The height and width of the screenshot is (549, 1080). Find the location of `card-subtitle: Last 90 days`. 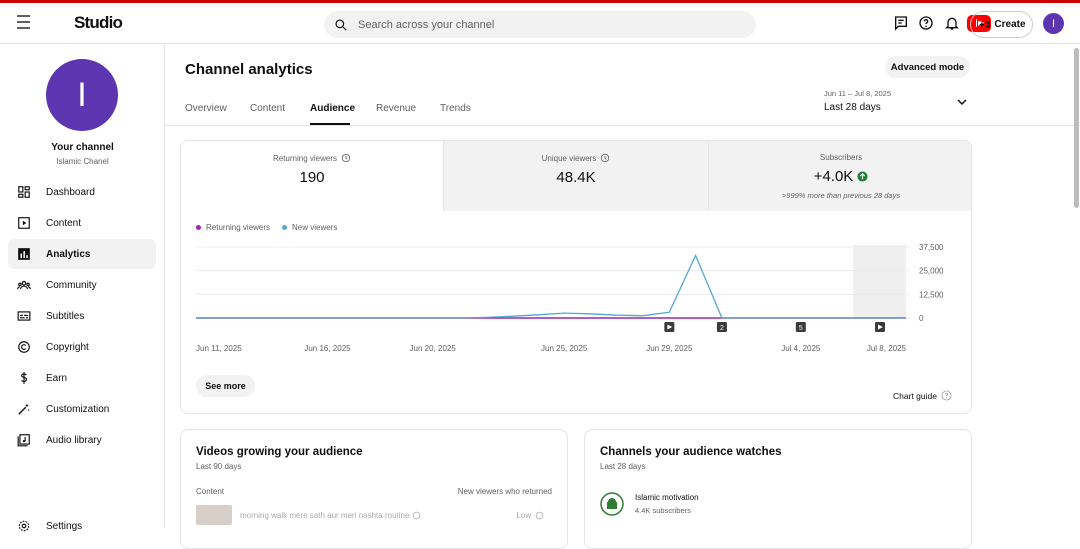

card-subtitle: Last 90 days is located at coordinates (219, 466).